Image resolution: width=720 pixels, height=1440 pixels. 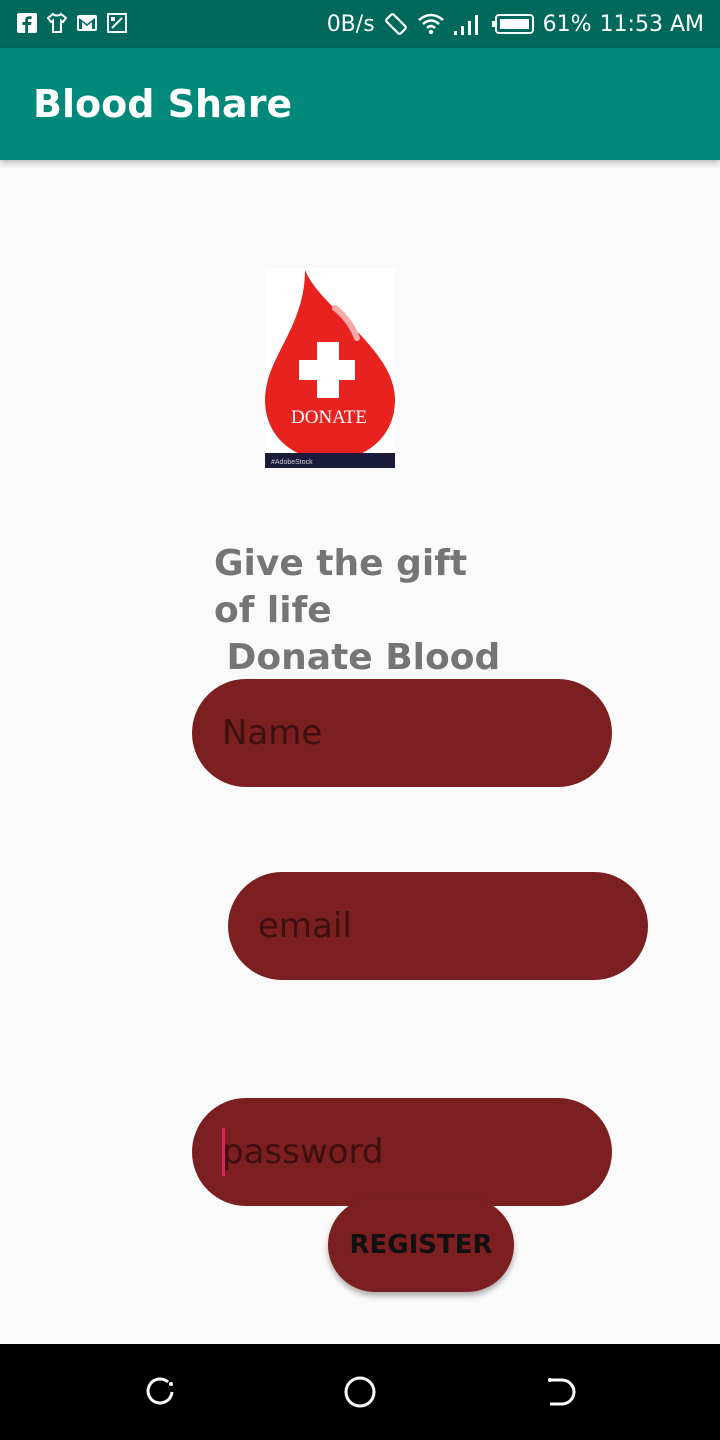 I want to click on app-title: Blood Share, so click(x=163, y=104).